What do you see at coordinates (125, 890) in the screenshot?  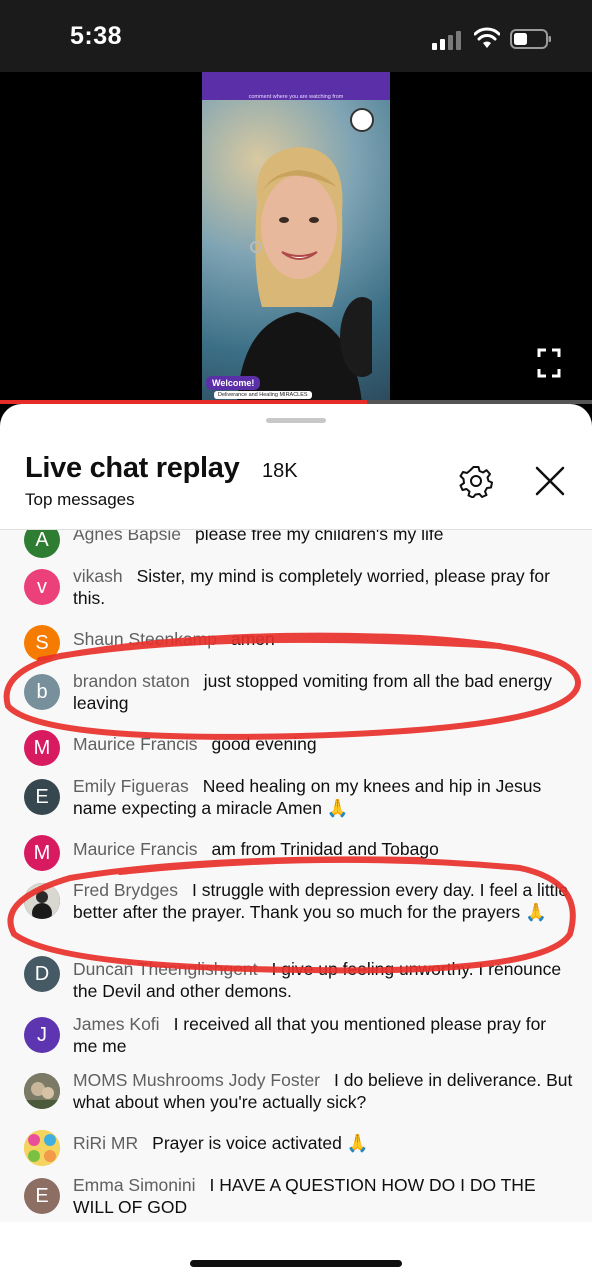 I see `message-author: Fred Brydges` at bounding box center [125, 890].